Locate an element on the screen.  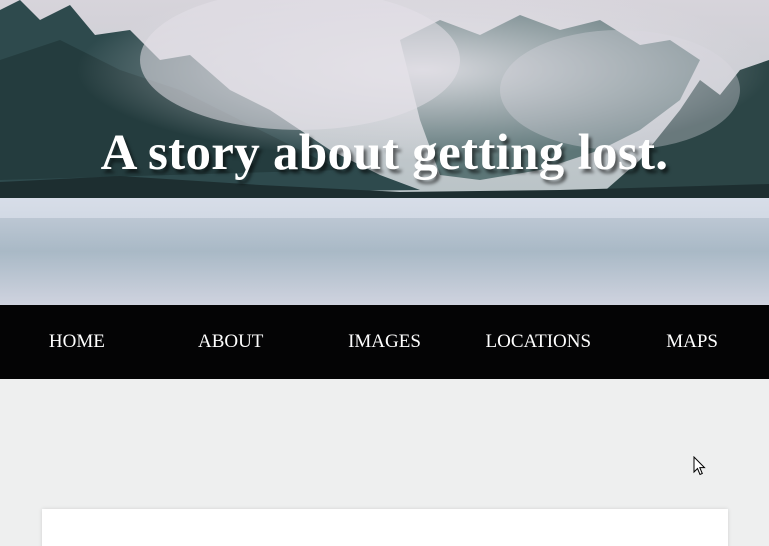
mouse-pointer-icon is located at coordinates (699, 466).